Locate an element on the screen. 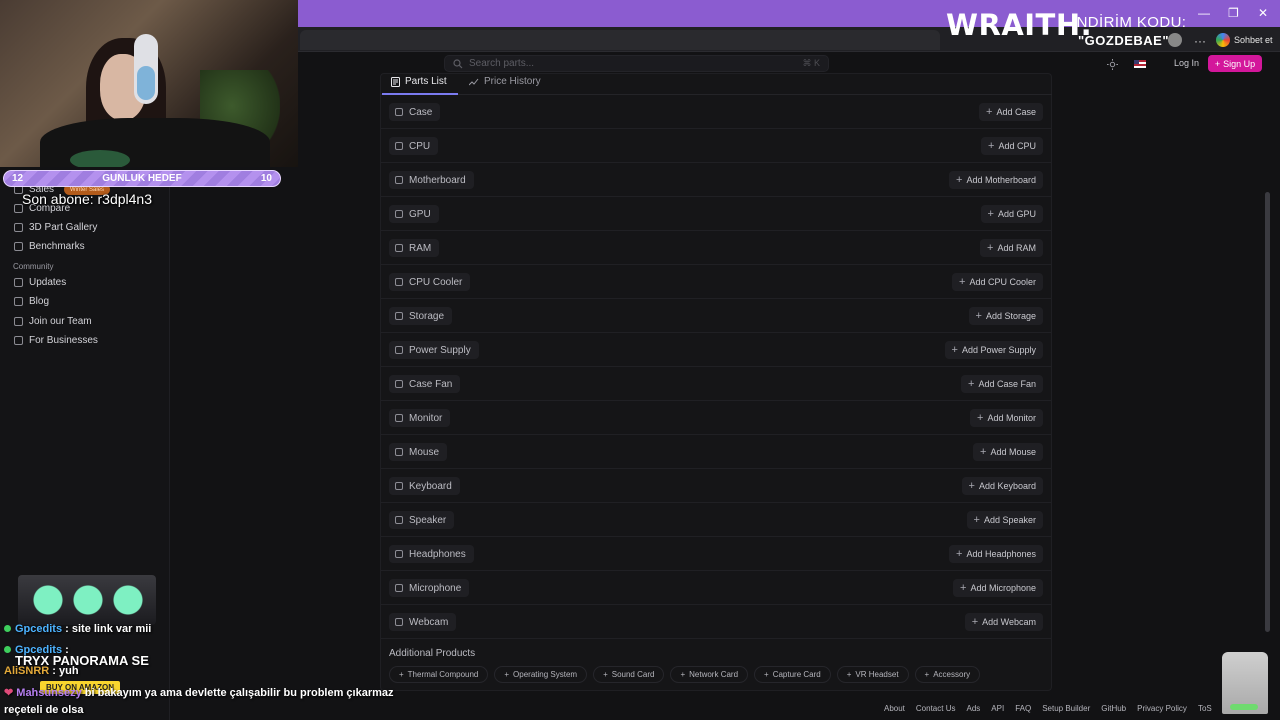 This screenshot has width=1280, height=720. theme-toggle-icon is located at coordinates (1112, 64).